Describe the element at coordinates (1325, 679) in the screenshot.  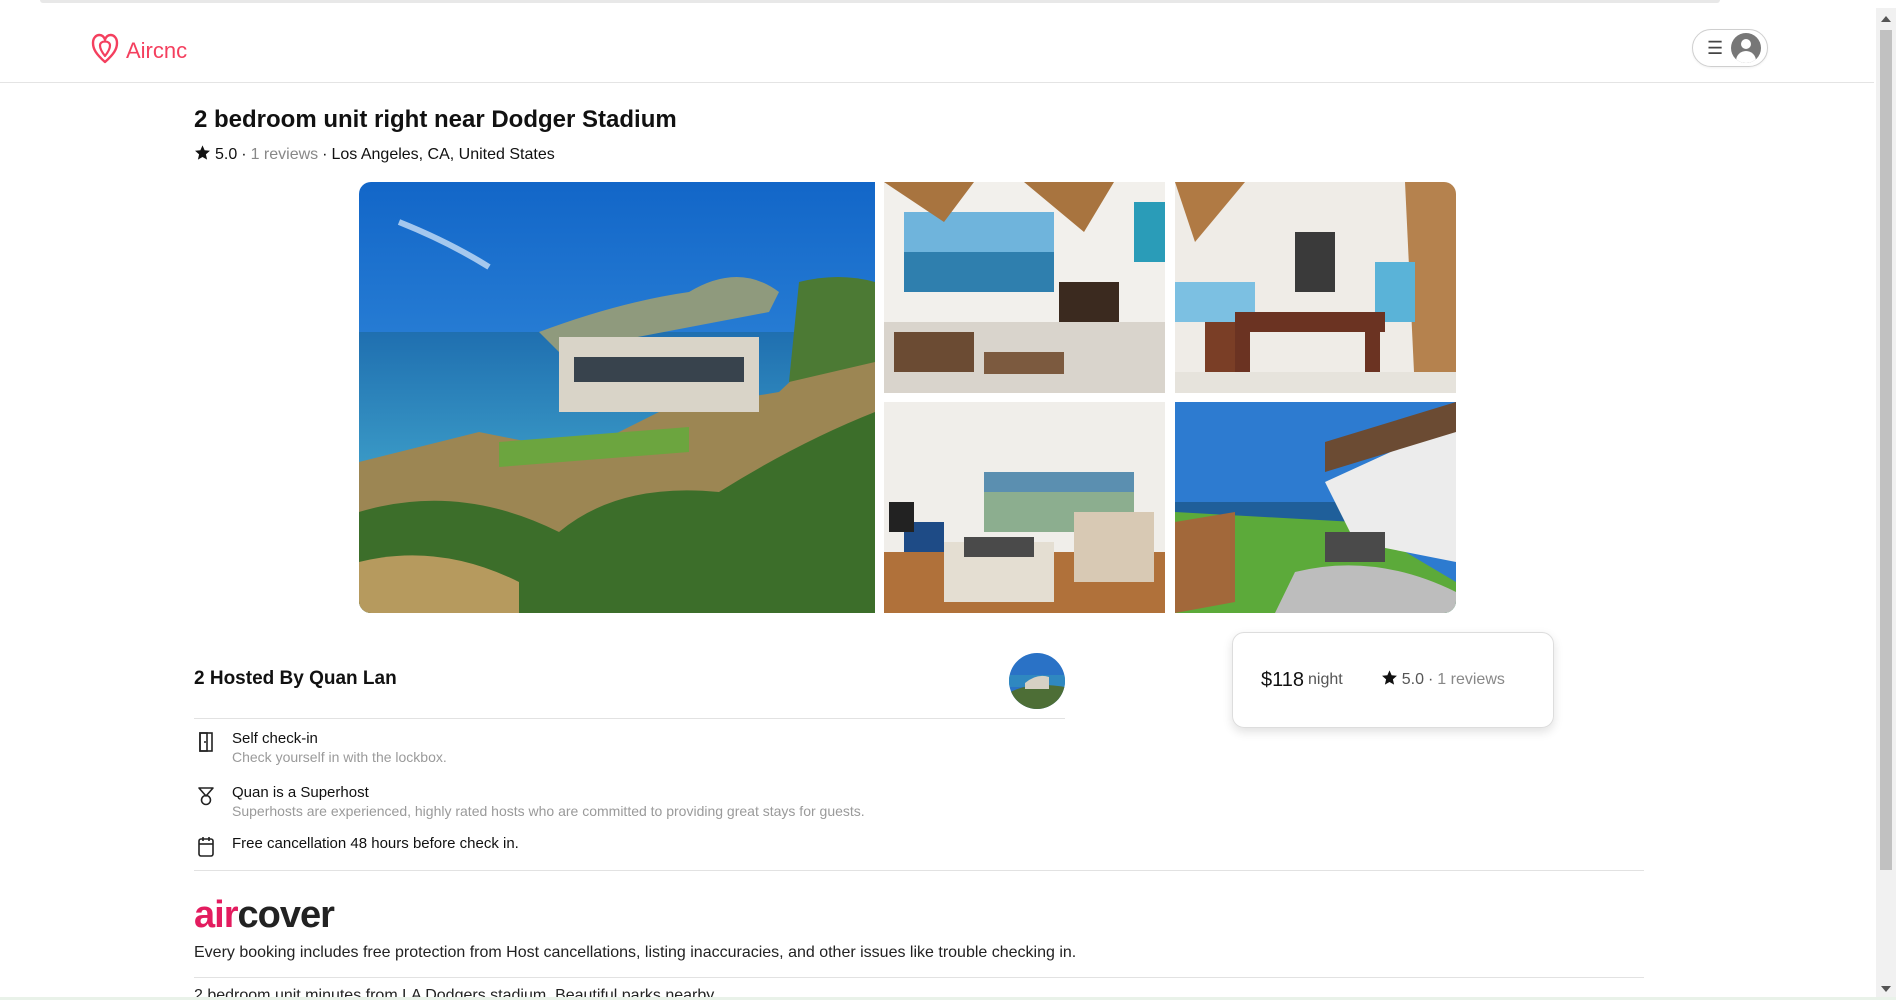
I see `price-unit: night` at that location.